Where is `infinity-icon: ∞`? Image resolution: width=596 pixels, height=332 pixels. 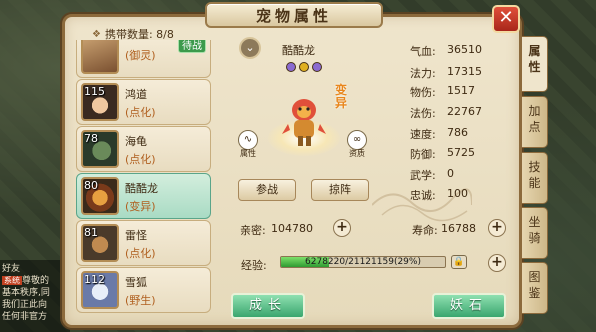
infinity-icon: ∞ is located at coordinates (357, 140).